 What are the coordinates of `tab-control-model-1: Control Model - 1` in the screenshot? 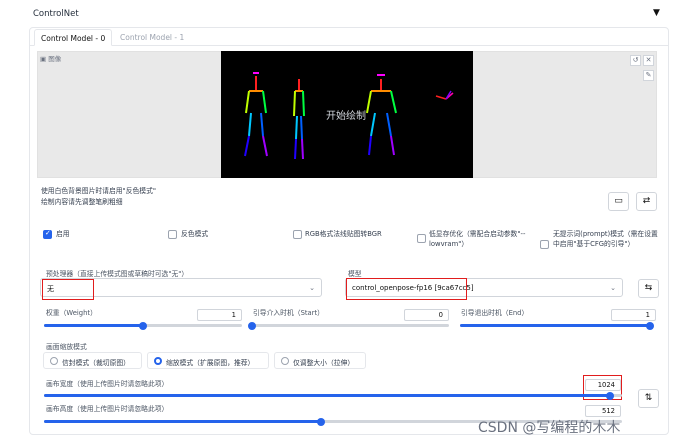 It's located at (152, 37).